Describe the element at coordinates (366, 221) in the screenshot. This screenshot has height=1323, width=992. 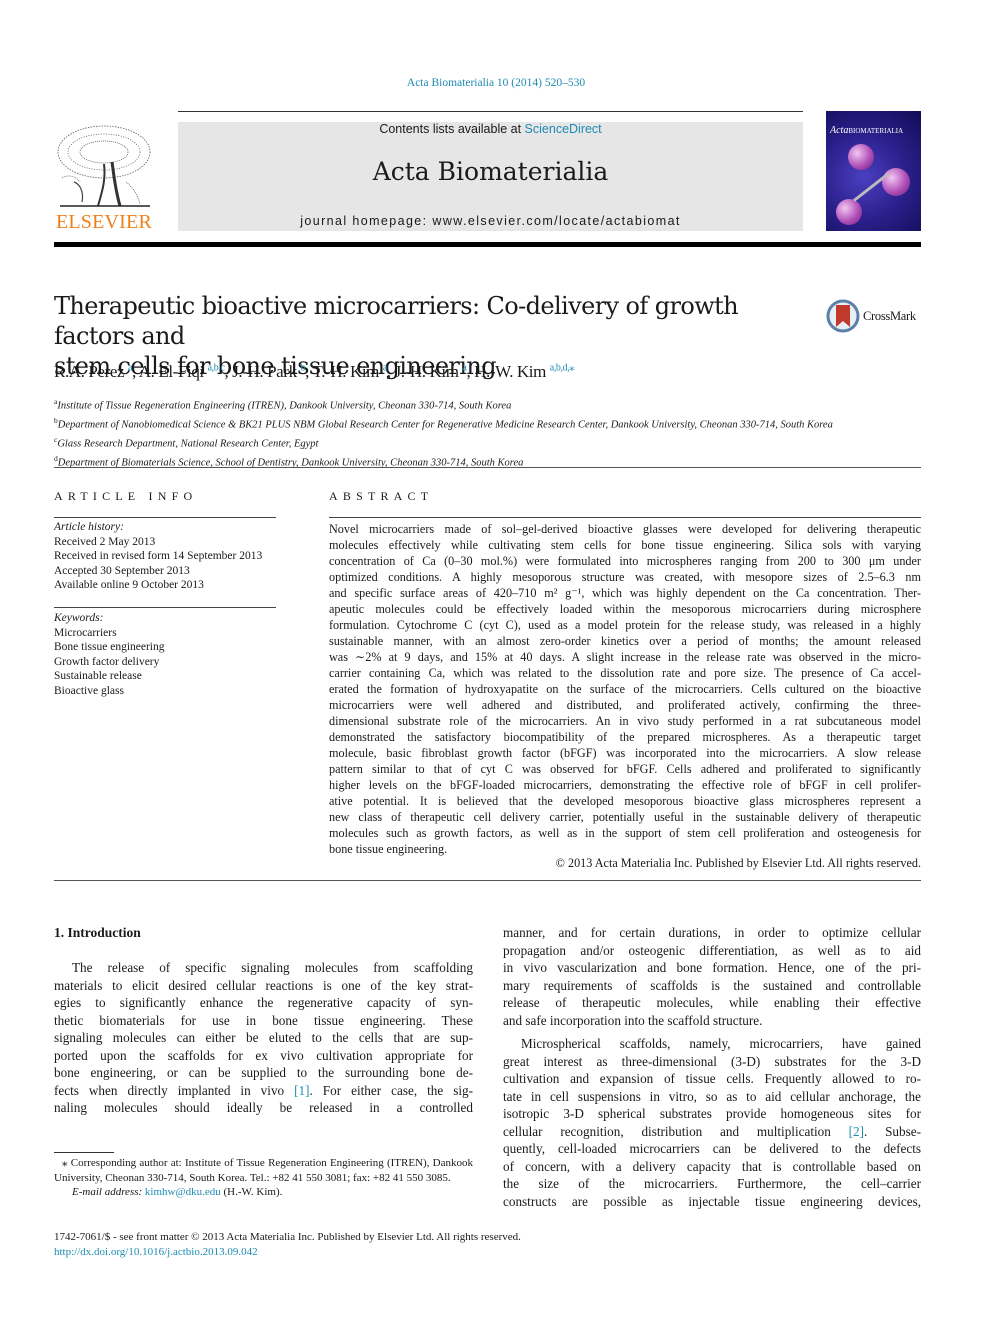
I see `homepage-prefix: journal homepage:` at that location.